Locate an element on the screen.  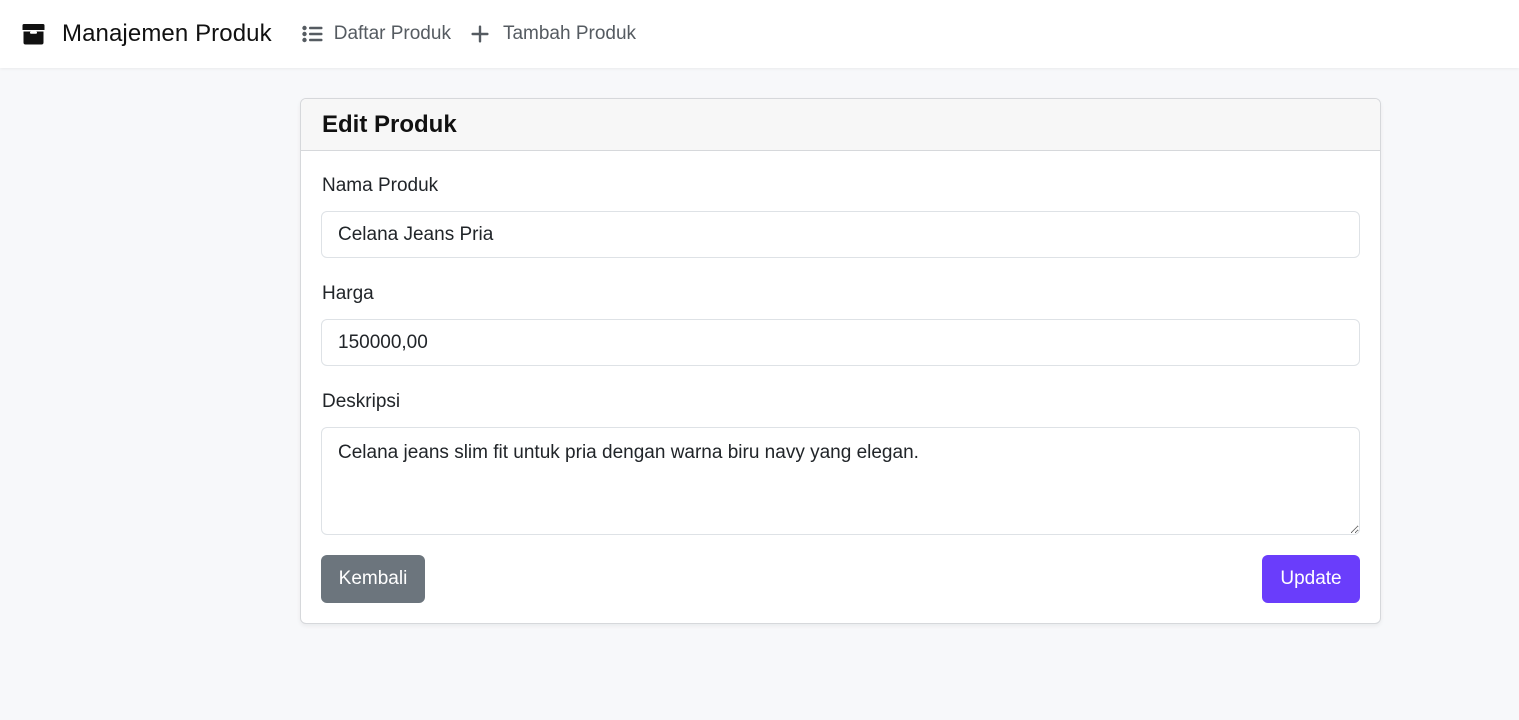
nav-link-label: Tambah Produk is located at coordinates (569, 33).